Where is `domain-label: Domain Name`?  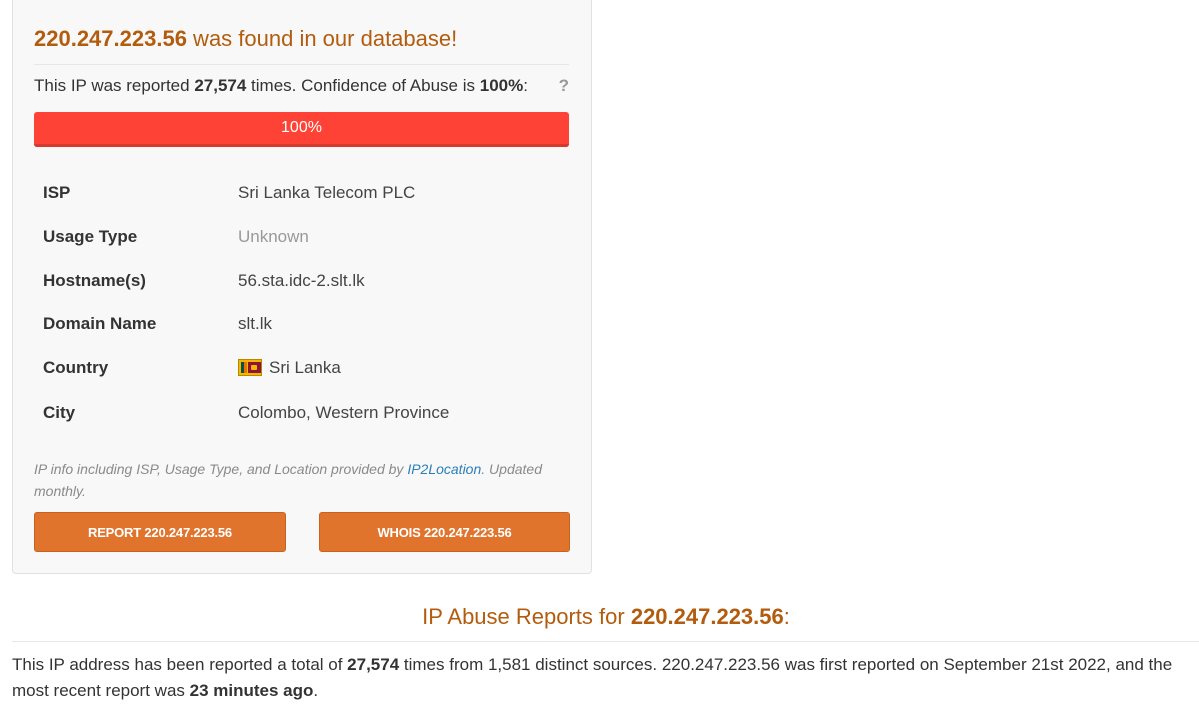
domain-label: Domain Name is located at coordinates (100, 323).